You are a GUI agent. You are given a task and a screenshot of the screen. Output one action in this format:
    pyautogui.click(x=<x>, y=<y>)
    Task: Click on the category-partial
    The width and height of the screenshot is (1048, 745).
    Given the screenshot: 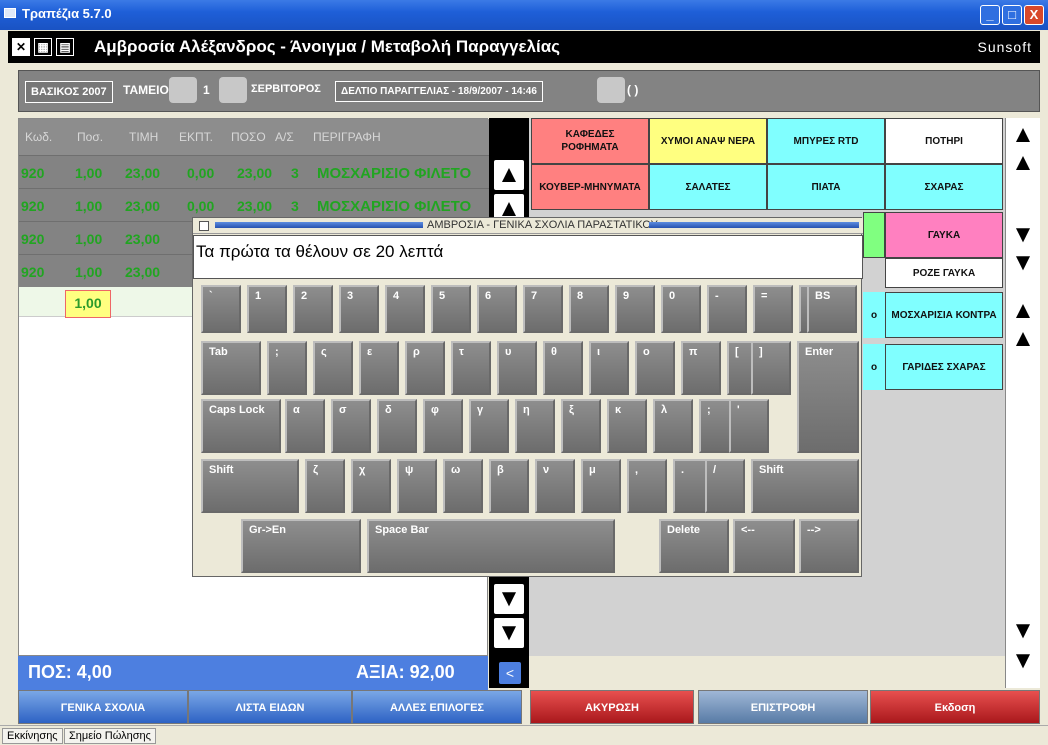 What is the action you would take?
    pyautogui.click(x=874, y=235)
    